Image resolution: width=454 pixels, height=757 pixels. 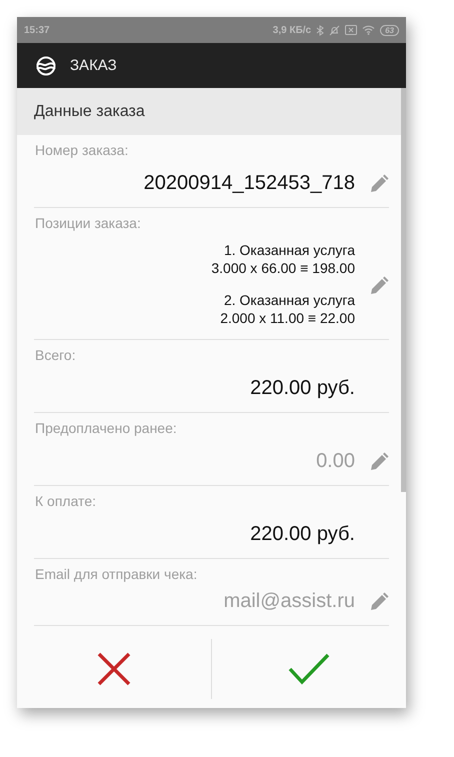 I want to click on field-label: Email для отправки чека:, so click(x=116, y=574).